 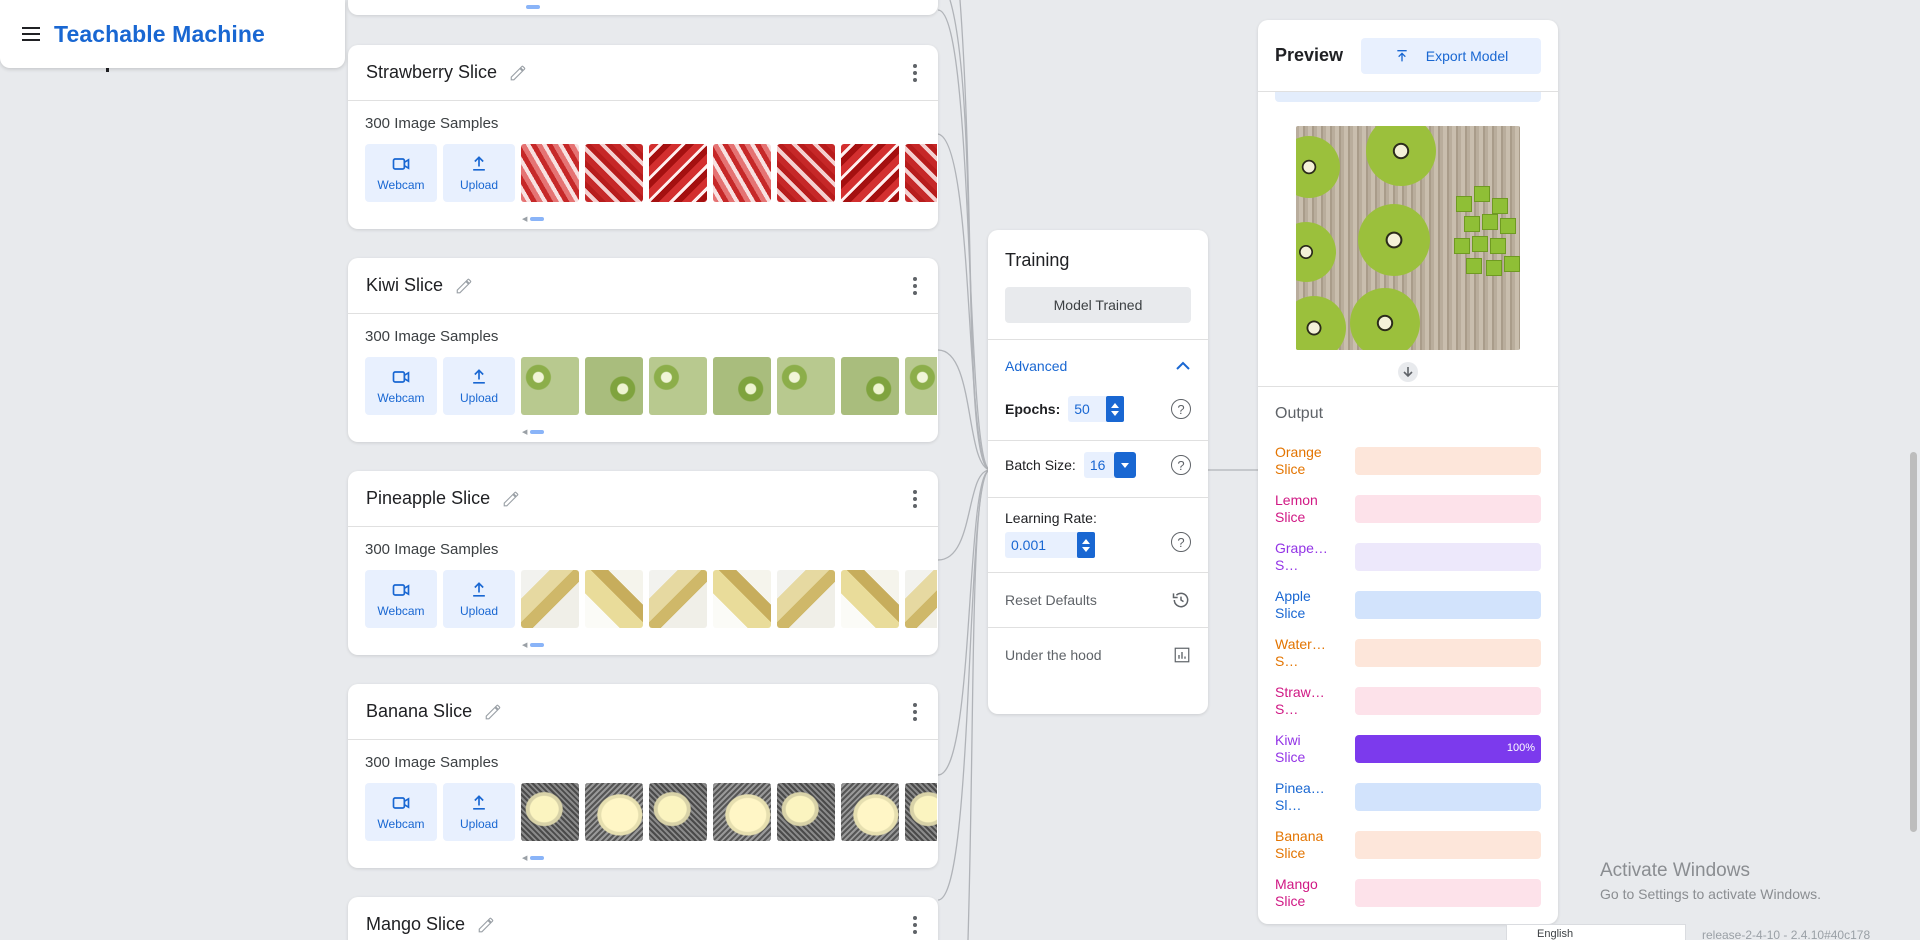 What do you see at coordinates (419, 711) in the screenshot?
I see `class-name: Banana Slice` at bounding box center [419, 711].